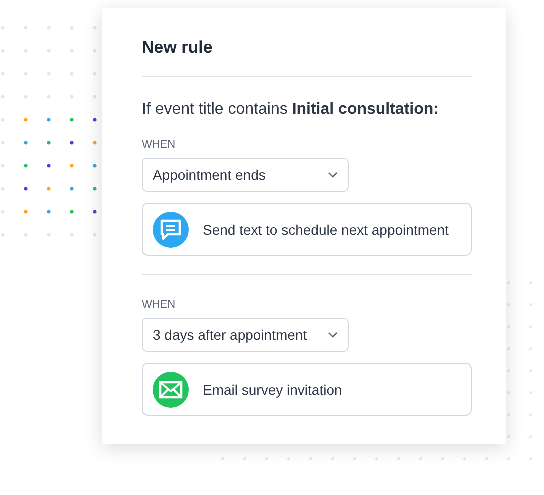 The image size is (544, 495). I want to click on trigger-dropdown: 3 days after appointment, so click(245, 335).